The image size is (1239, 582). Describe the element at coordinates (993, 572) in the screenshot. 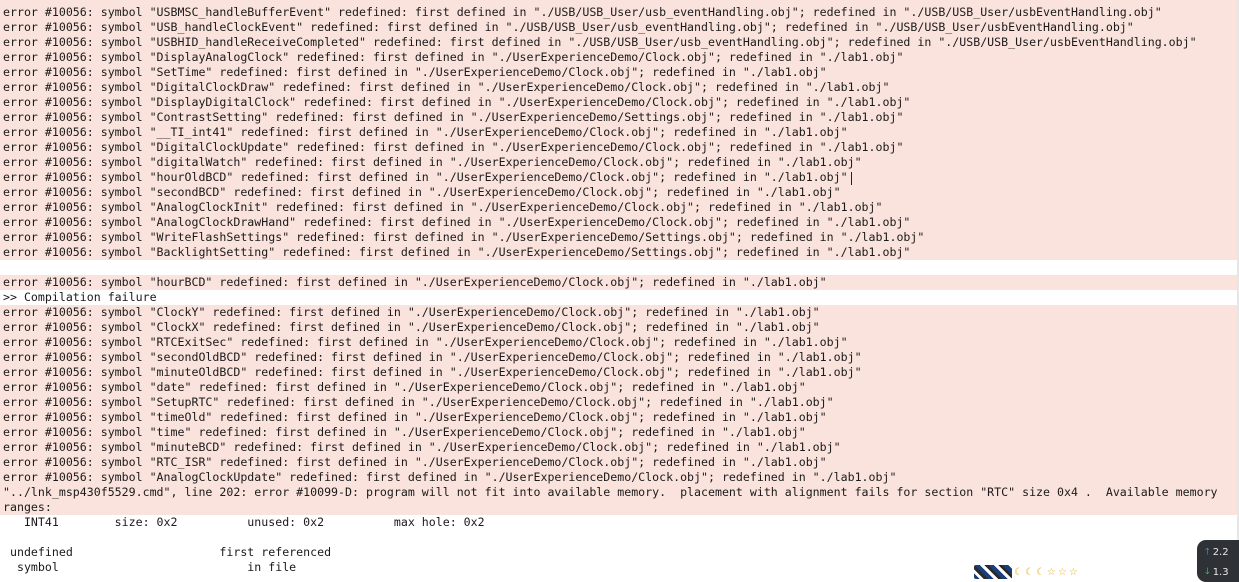

I see `tray-avatar-icon` at that location.